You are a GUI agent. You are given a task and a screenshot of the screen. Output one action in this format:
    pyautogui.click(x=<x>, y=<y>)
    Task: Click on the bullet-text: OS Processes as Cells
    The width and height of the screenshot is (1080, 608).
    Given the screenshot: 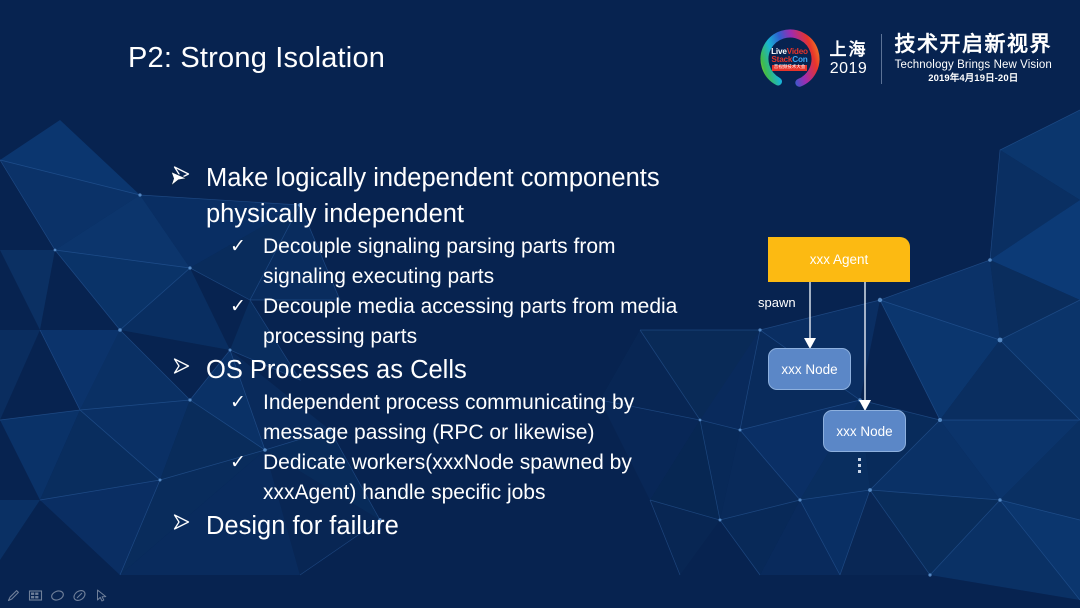 What is the action you would take?
    pyautogui.click(x=336, y=370)
    